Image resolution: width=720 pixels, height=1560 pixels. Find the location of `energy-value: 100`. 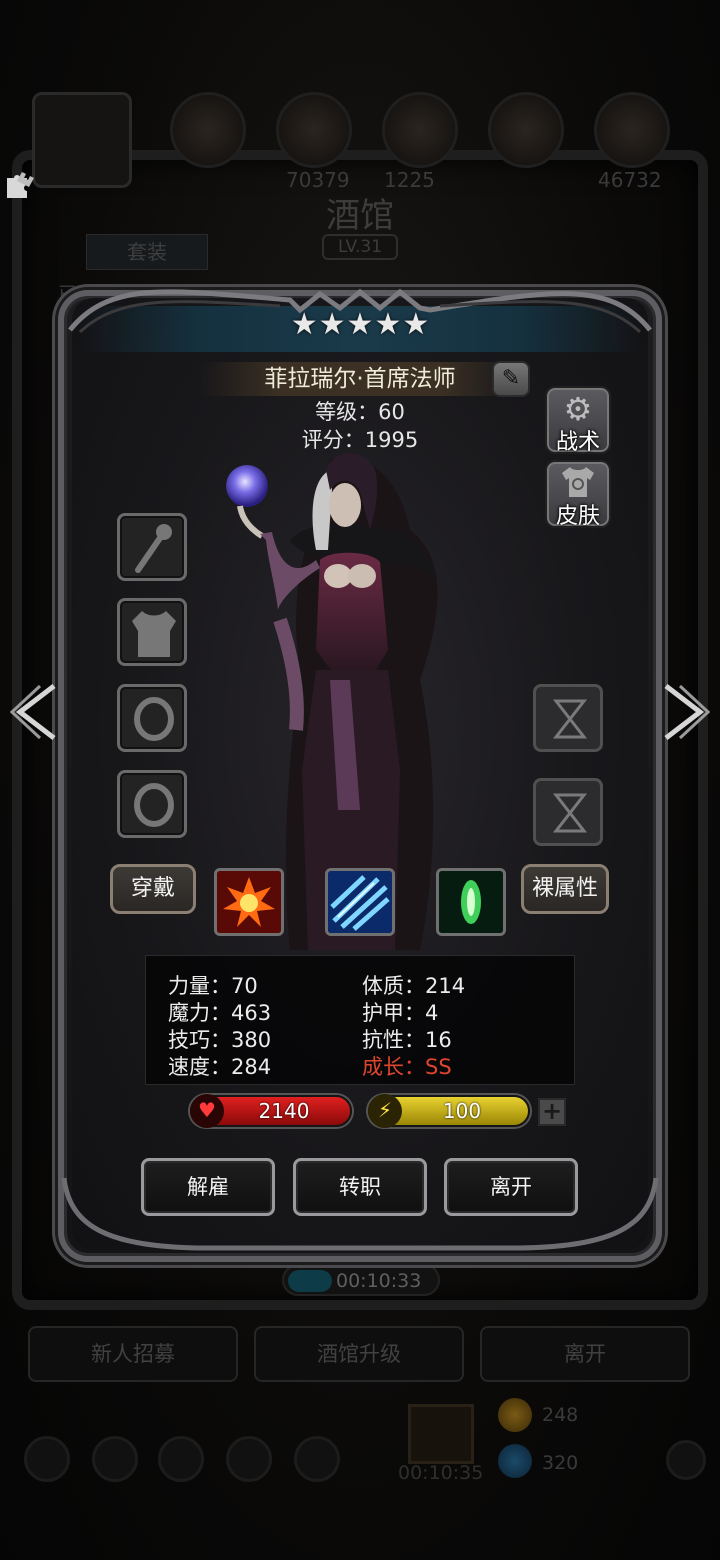

energy-value: 100 is located at coordinates (462, 1111).